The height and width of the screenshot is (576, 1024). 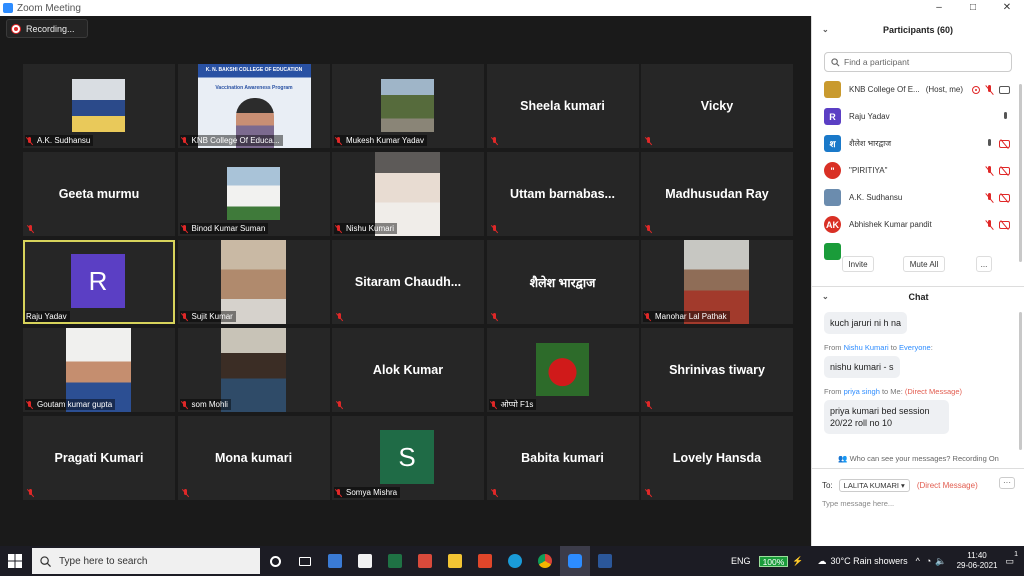 What do you see at coordinates (425, 561) in the screenshot?
I see `camera-app-icon` at bounding box center [425, 561].